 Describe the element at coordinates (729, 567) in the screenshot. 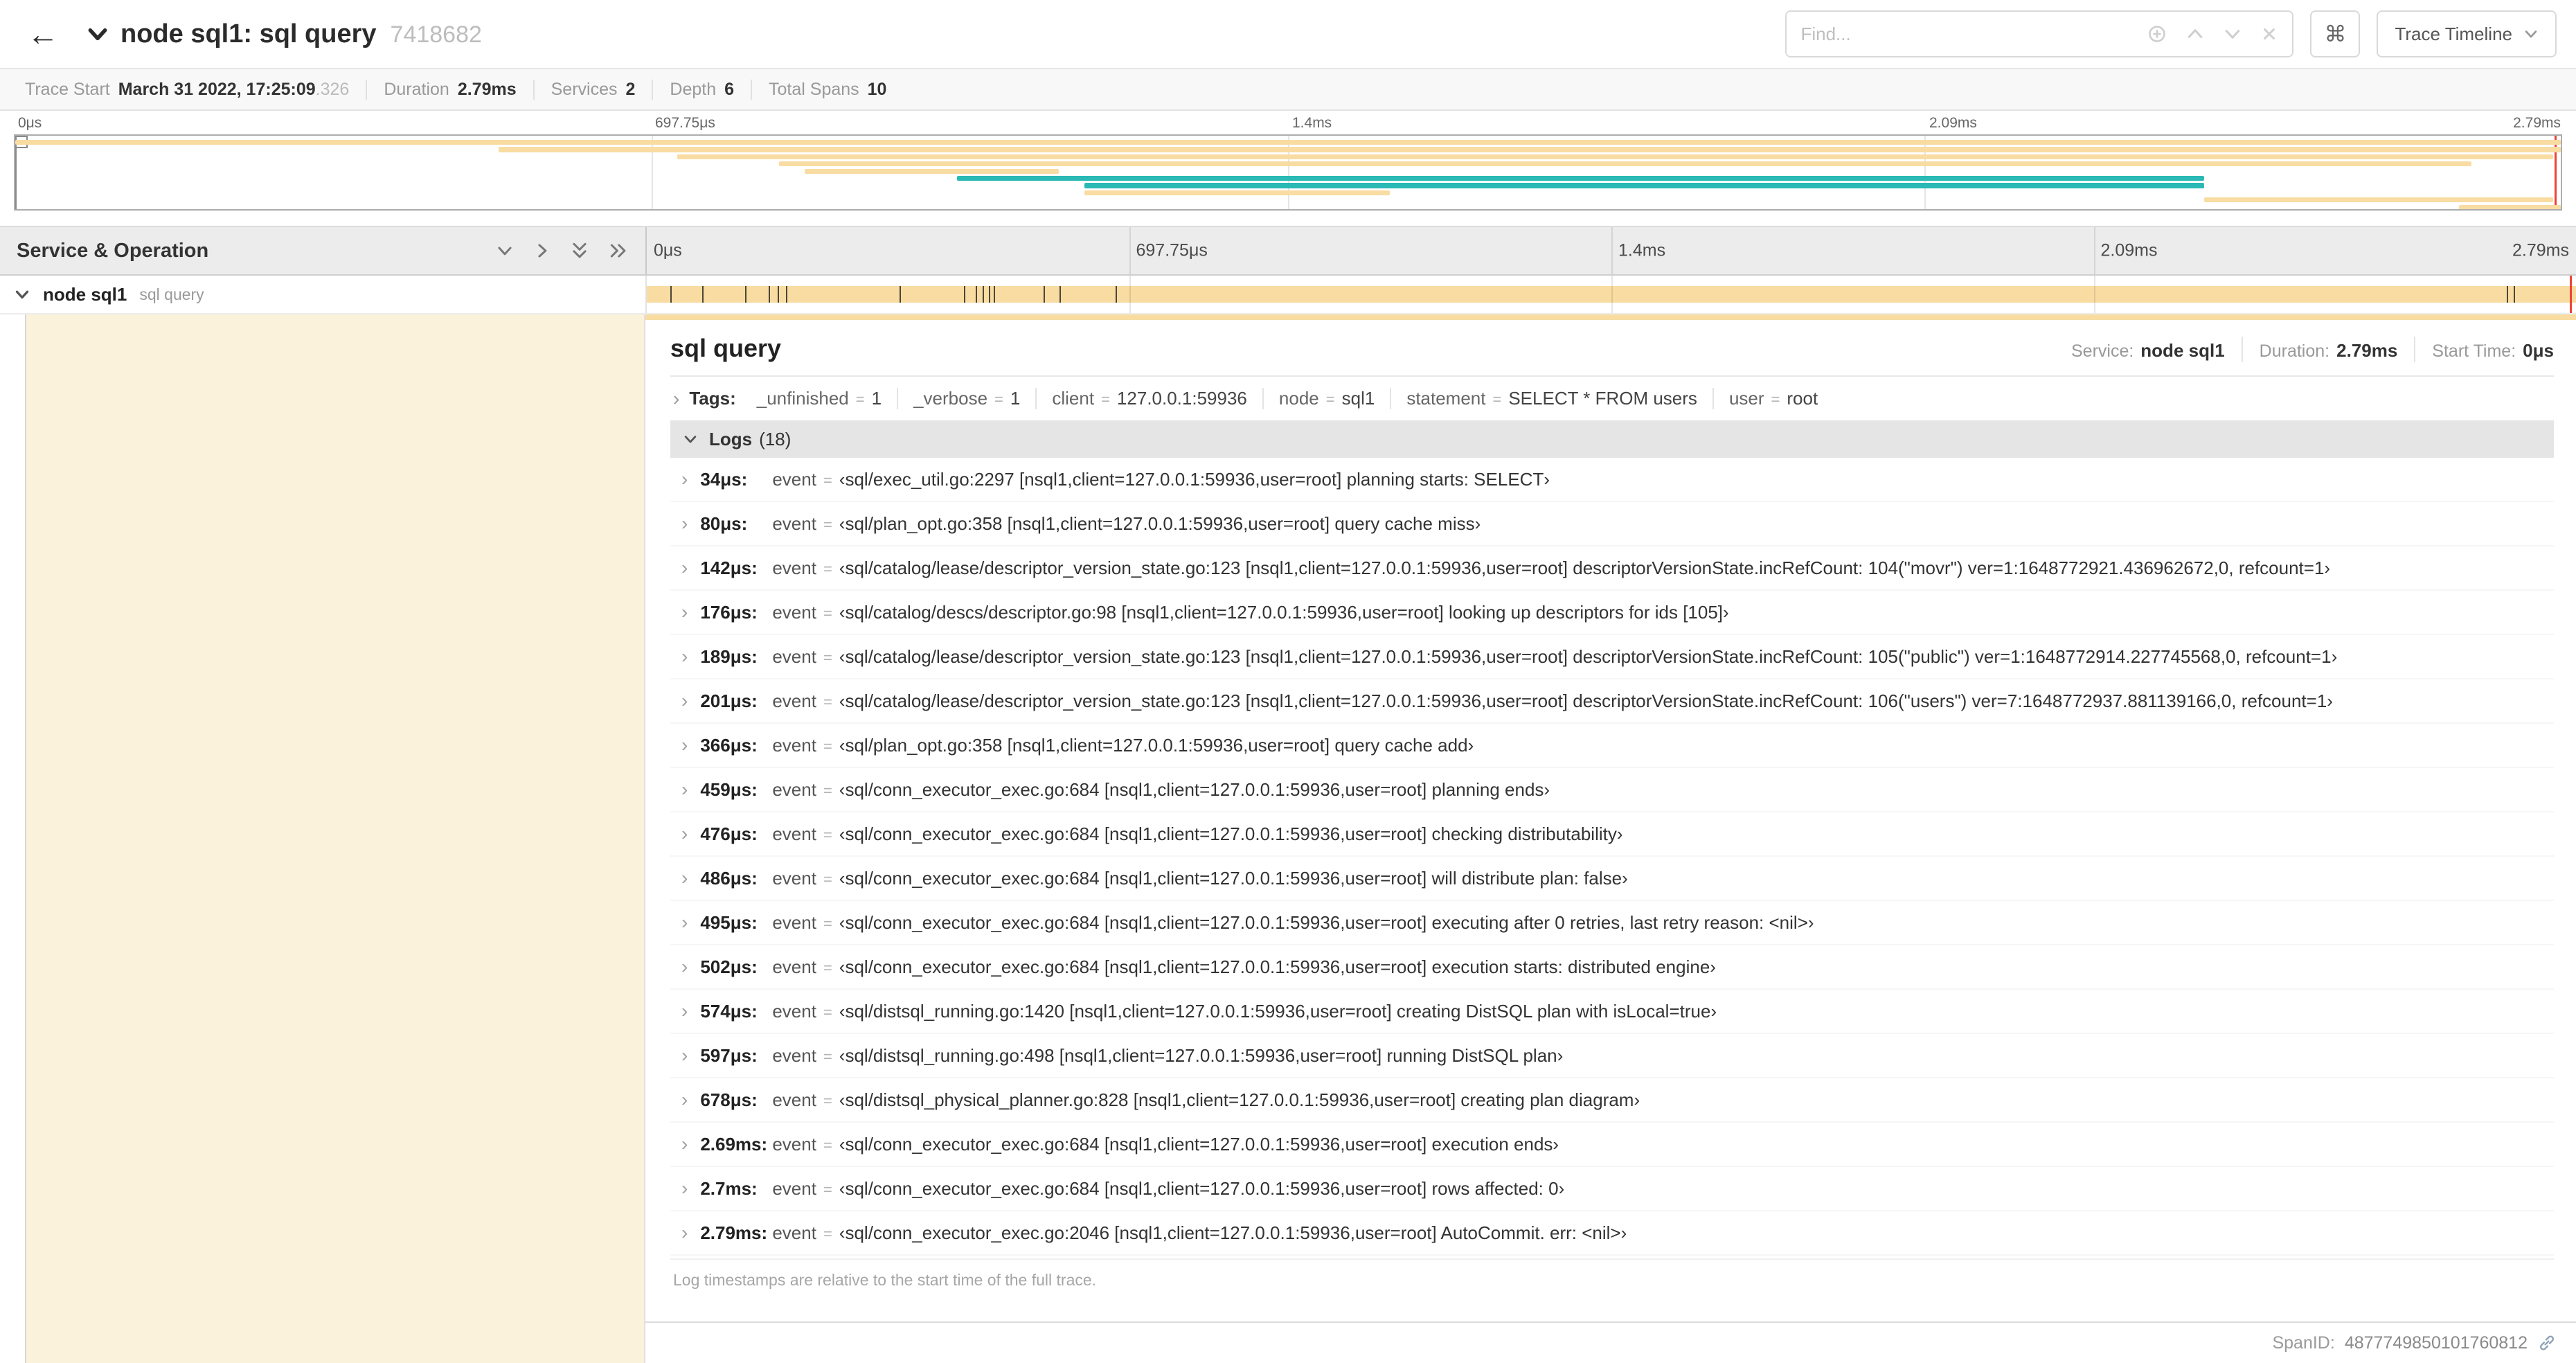

I see `log-timestamp: 142μs:` at that location.